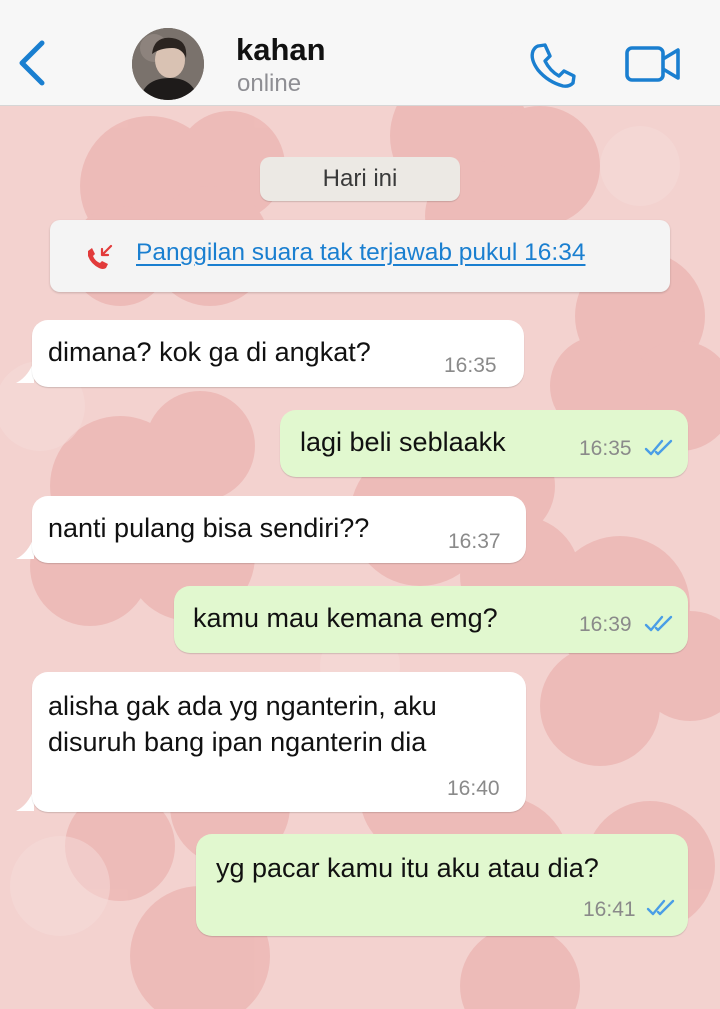 This screenshot has height=1009, width=720. I want to click on message-bubble-incoming: nanti pulang bisa sendiri?? 16:37, so click(279, 529).